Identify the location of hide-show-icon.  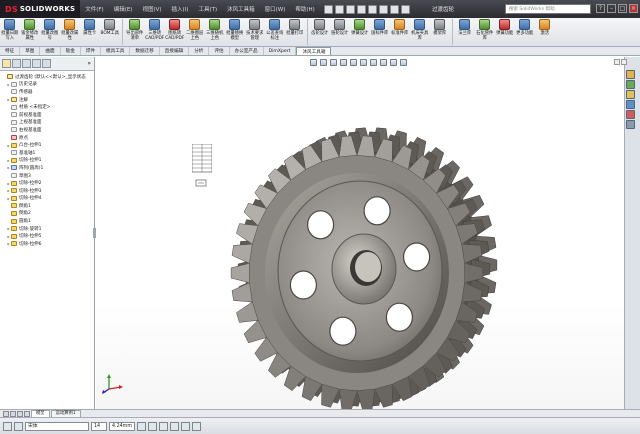
(373, 62).